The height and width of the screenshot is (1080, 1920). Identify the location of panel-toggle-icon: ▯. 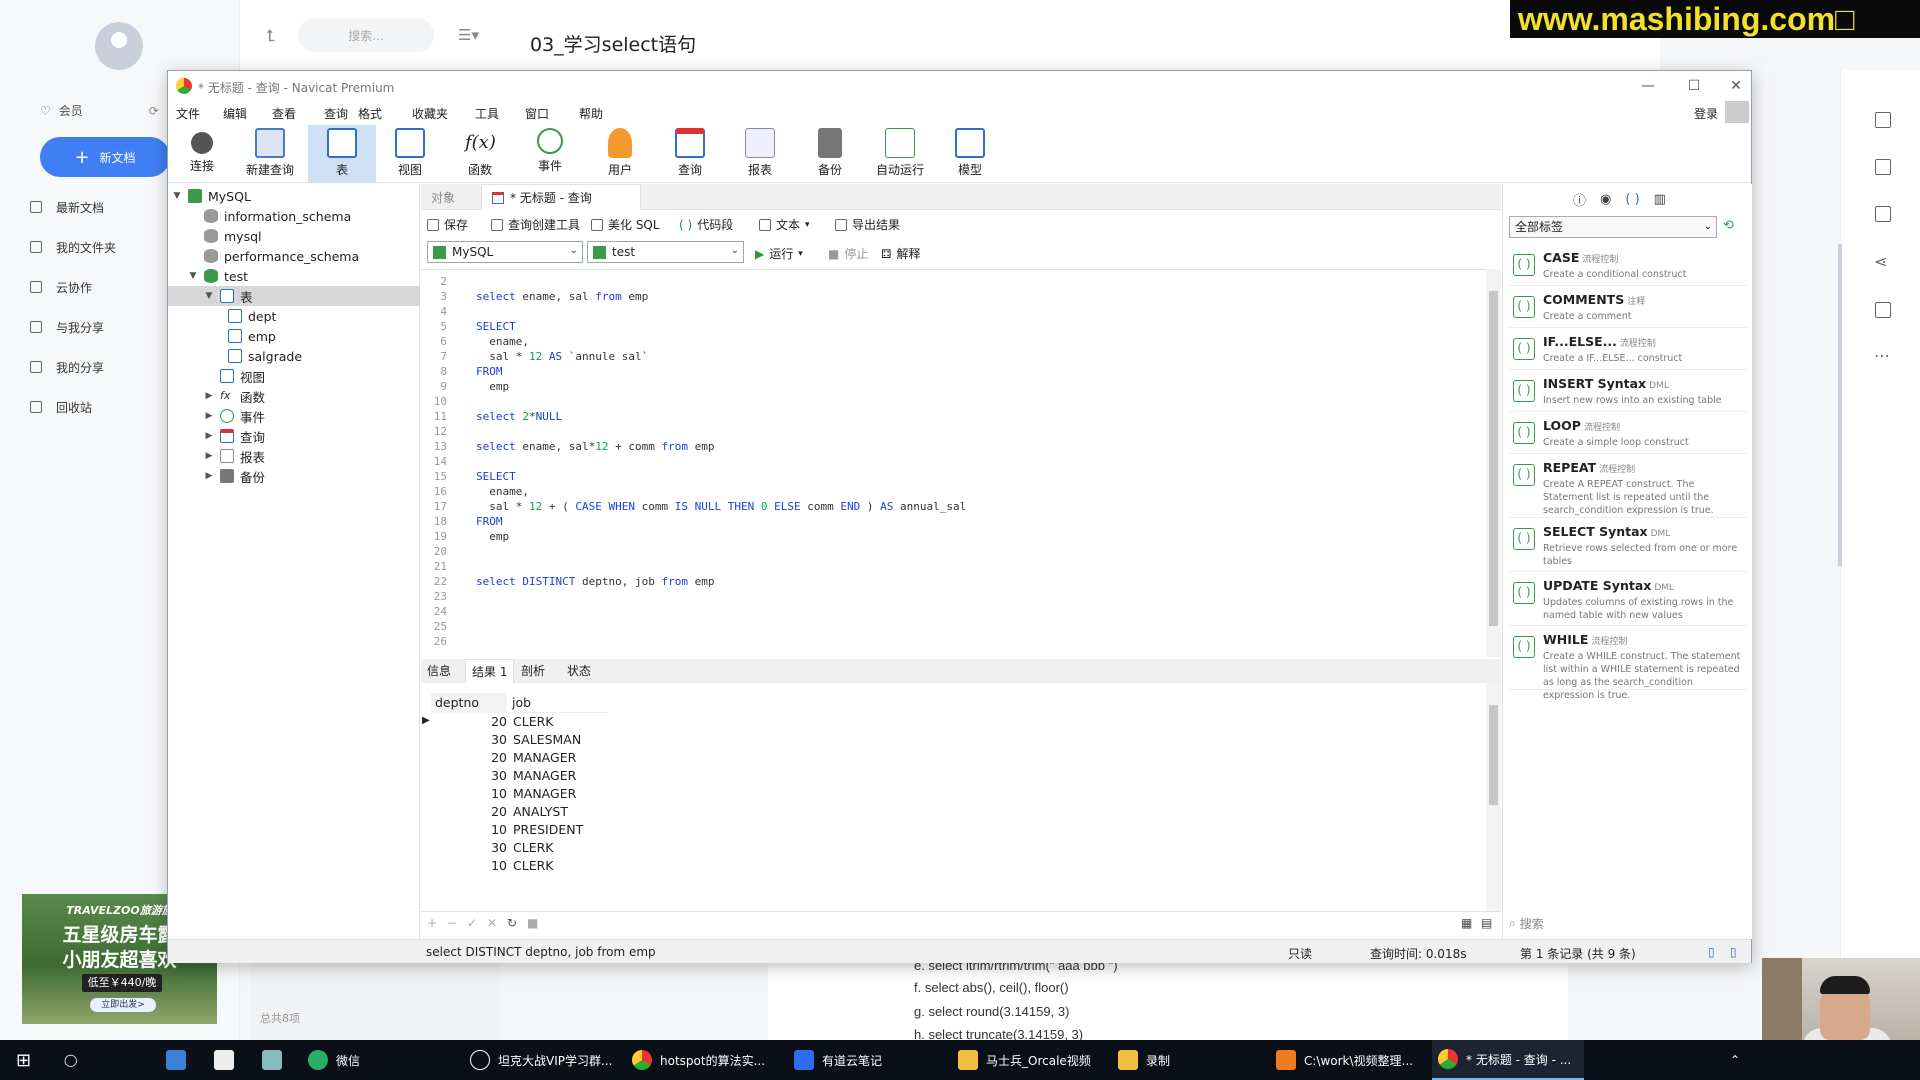
(1711, 952).